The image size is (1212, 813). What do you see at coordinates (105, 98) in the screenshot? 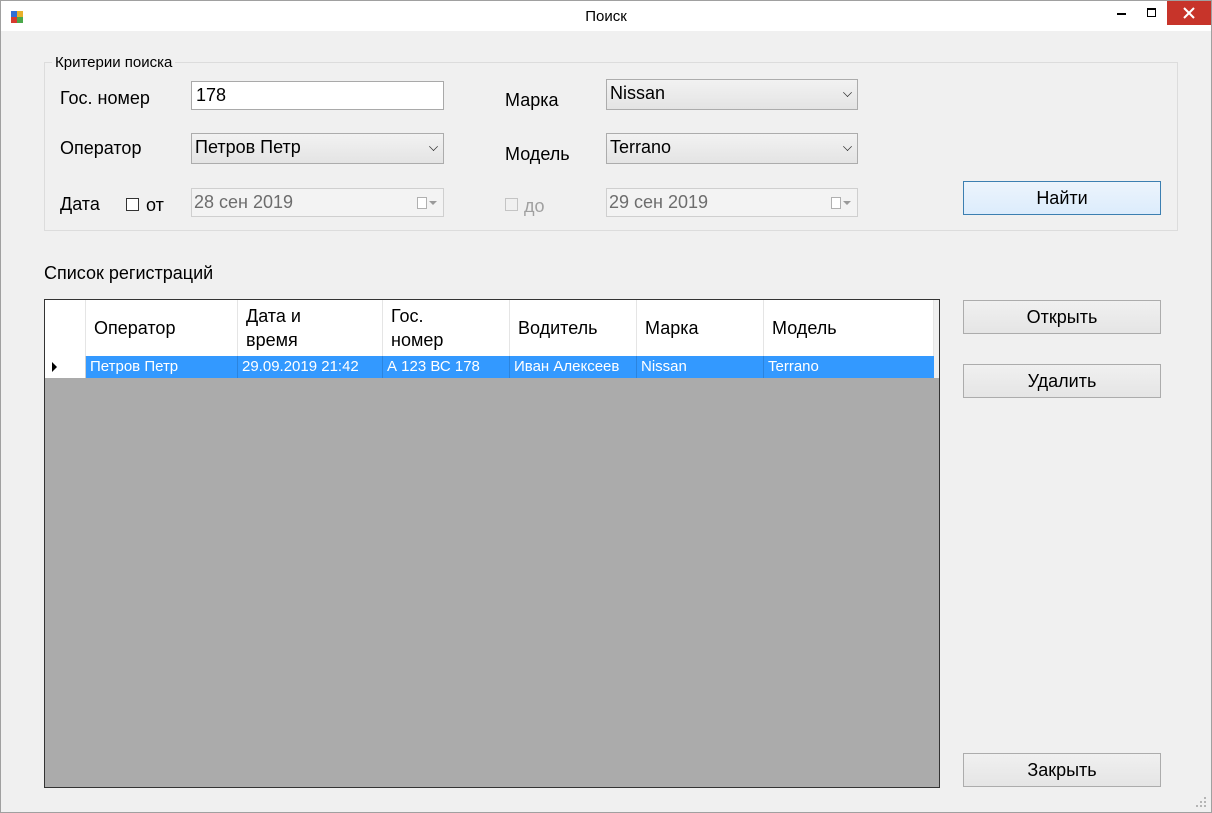
I see `plate-label: Гос. номер` at bounding box center [105, 98].